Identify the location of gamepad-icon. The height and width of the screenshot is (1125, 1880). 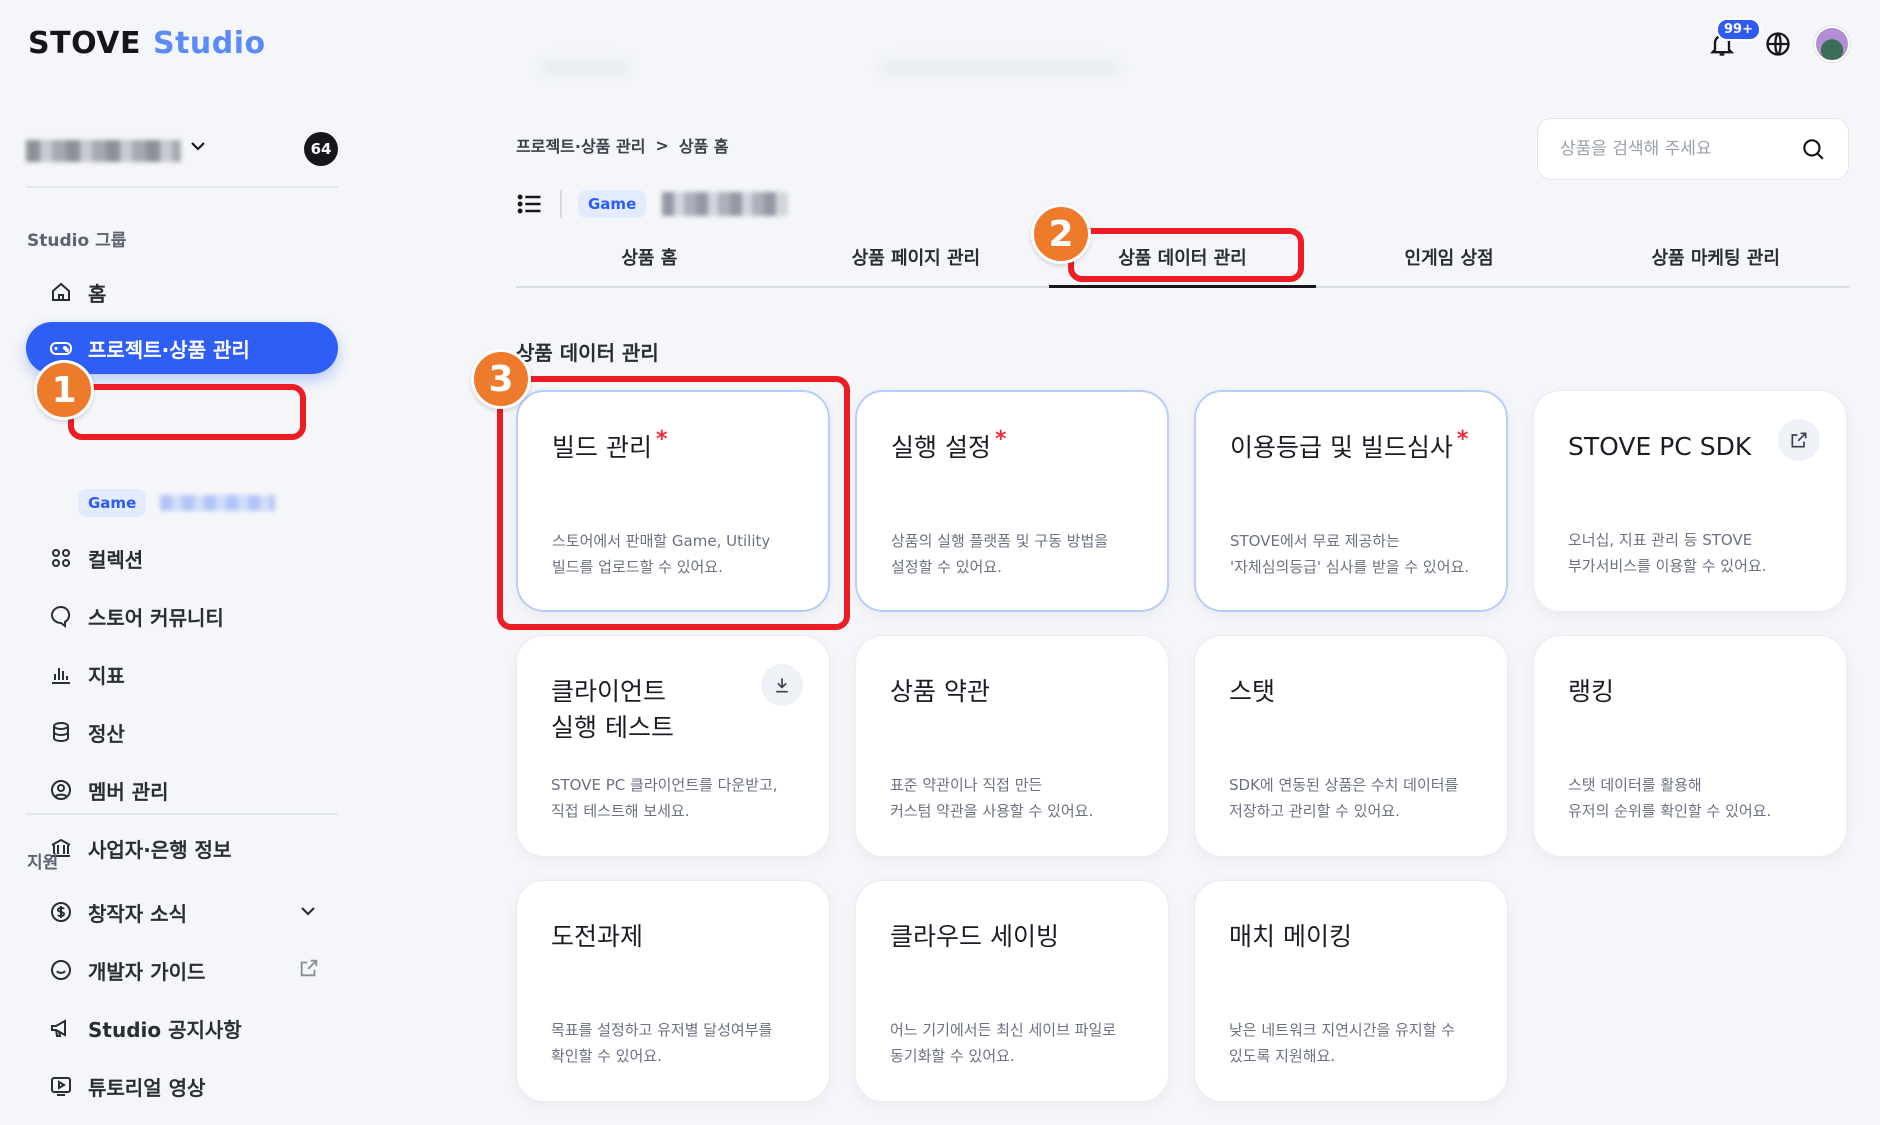
(61, 348).